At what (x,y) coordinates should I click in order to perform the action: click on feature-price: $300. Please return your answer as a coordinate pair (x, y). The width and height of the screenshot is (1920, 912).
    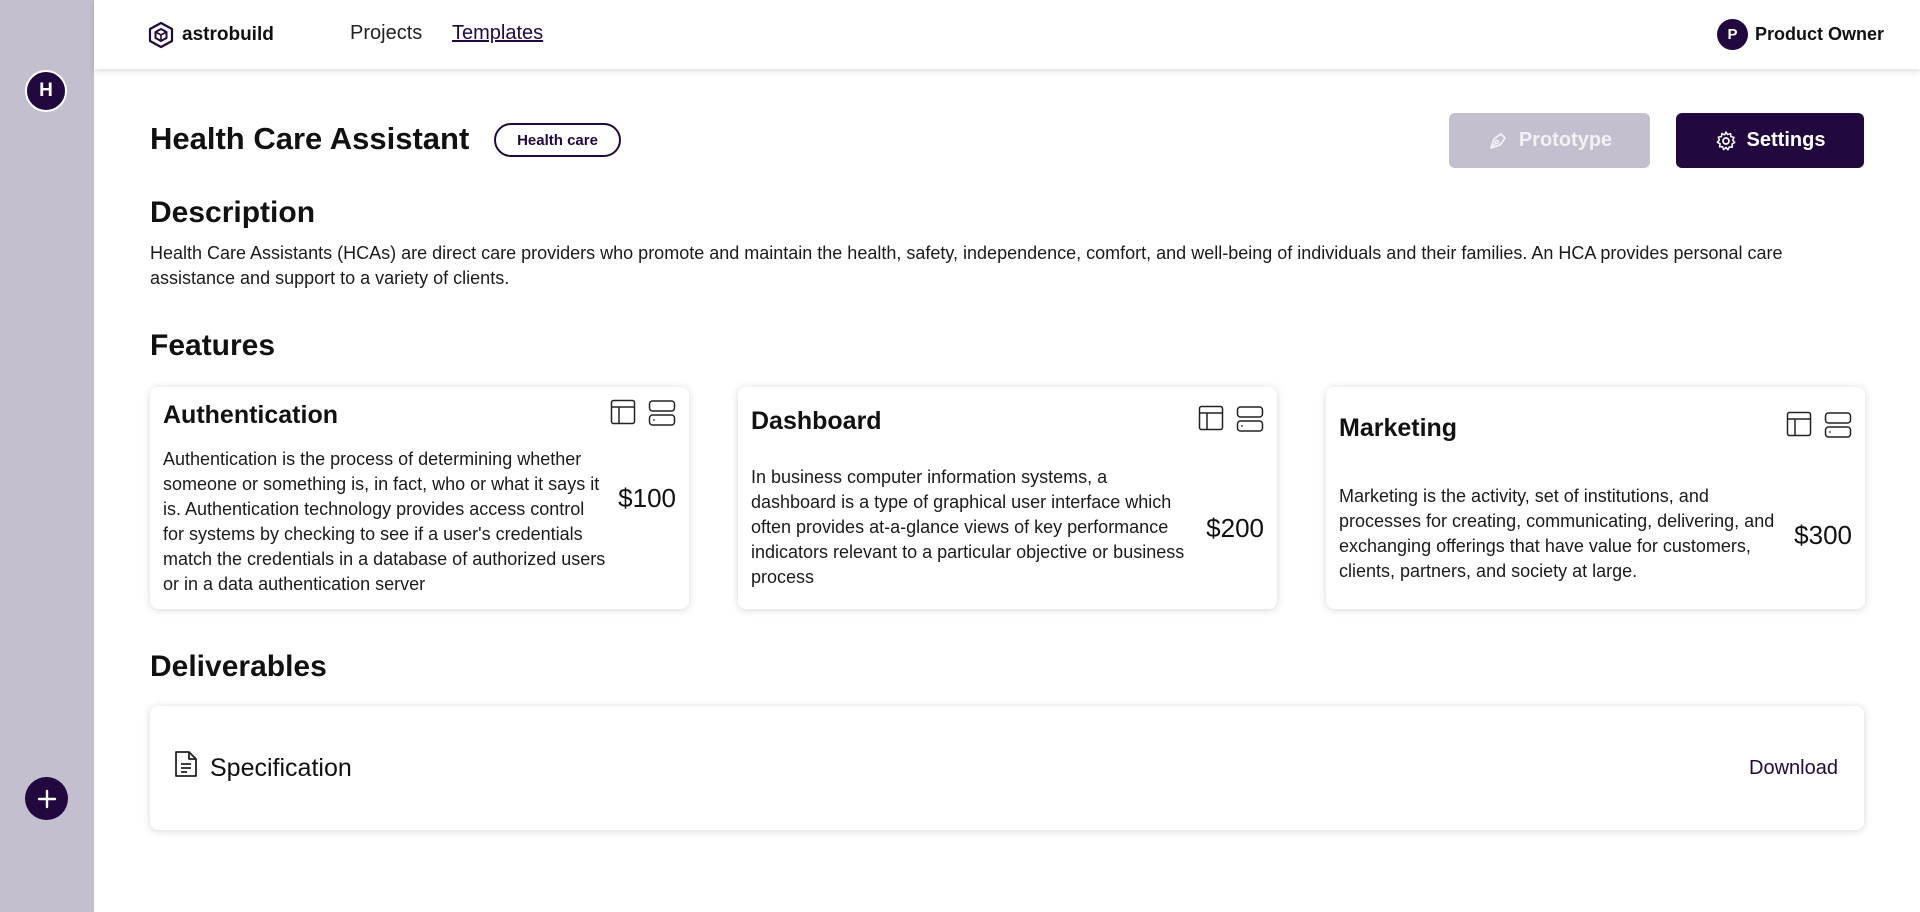
    Looking at the image, I should click on (1823, 535).